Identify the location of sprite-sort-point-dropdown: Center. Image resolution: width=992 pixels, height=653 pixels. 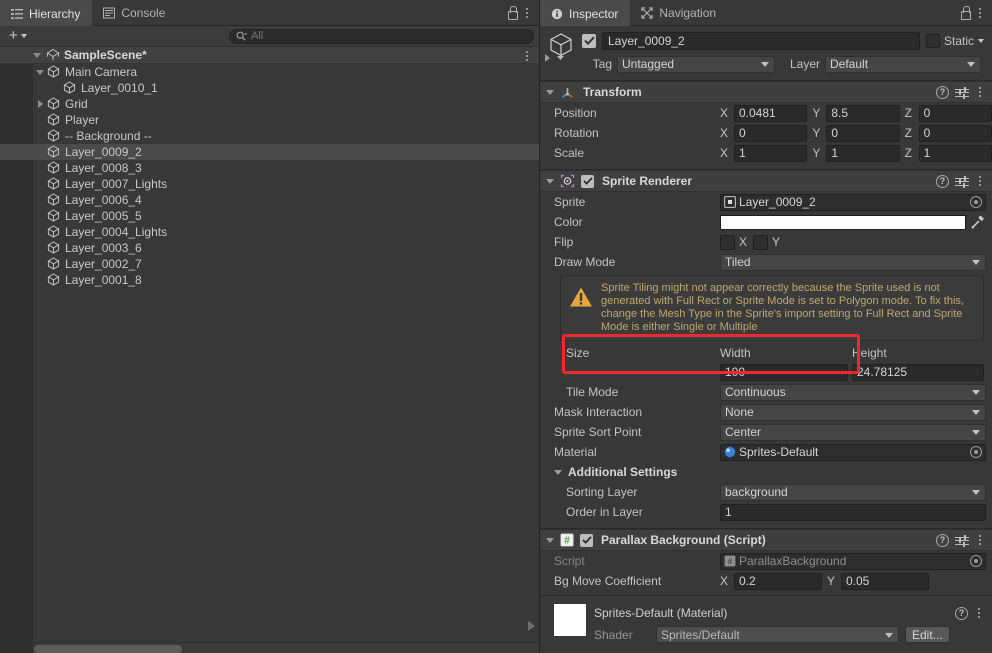
(853, 432).